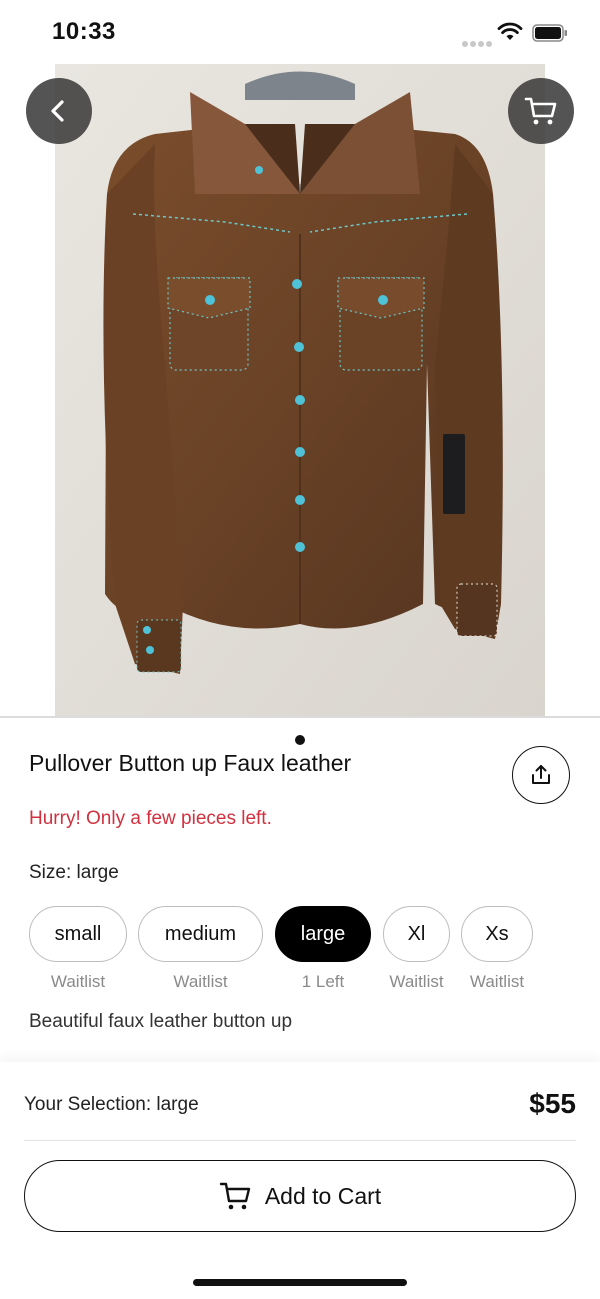  Describe the element at coordinates (300, 1140) in the screenshot. I see `checkout-divider` at that location.